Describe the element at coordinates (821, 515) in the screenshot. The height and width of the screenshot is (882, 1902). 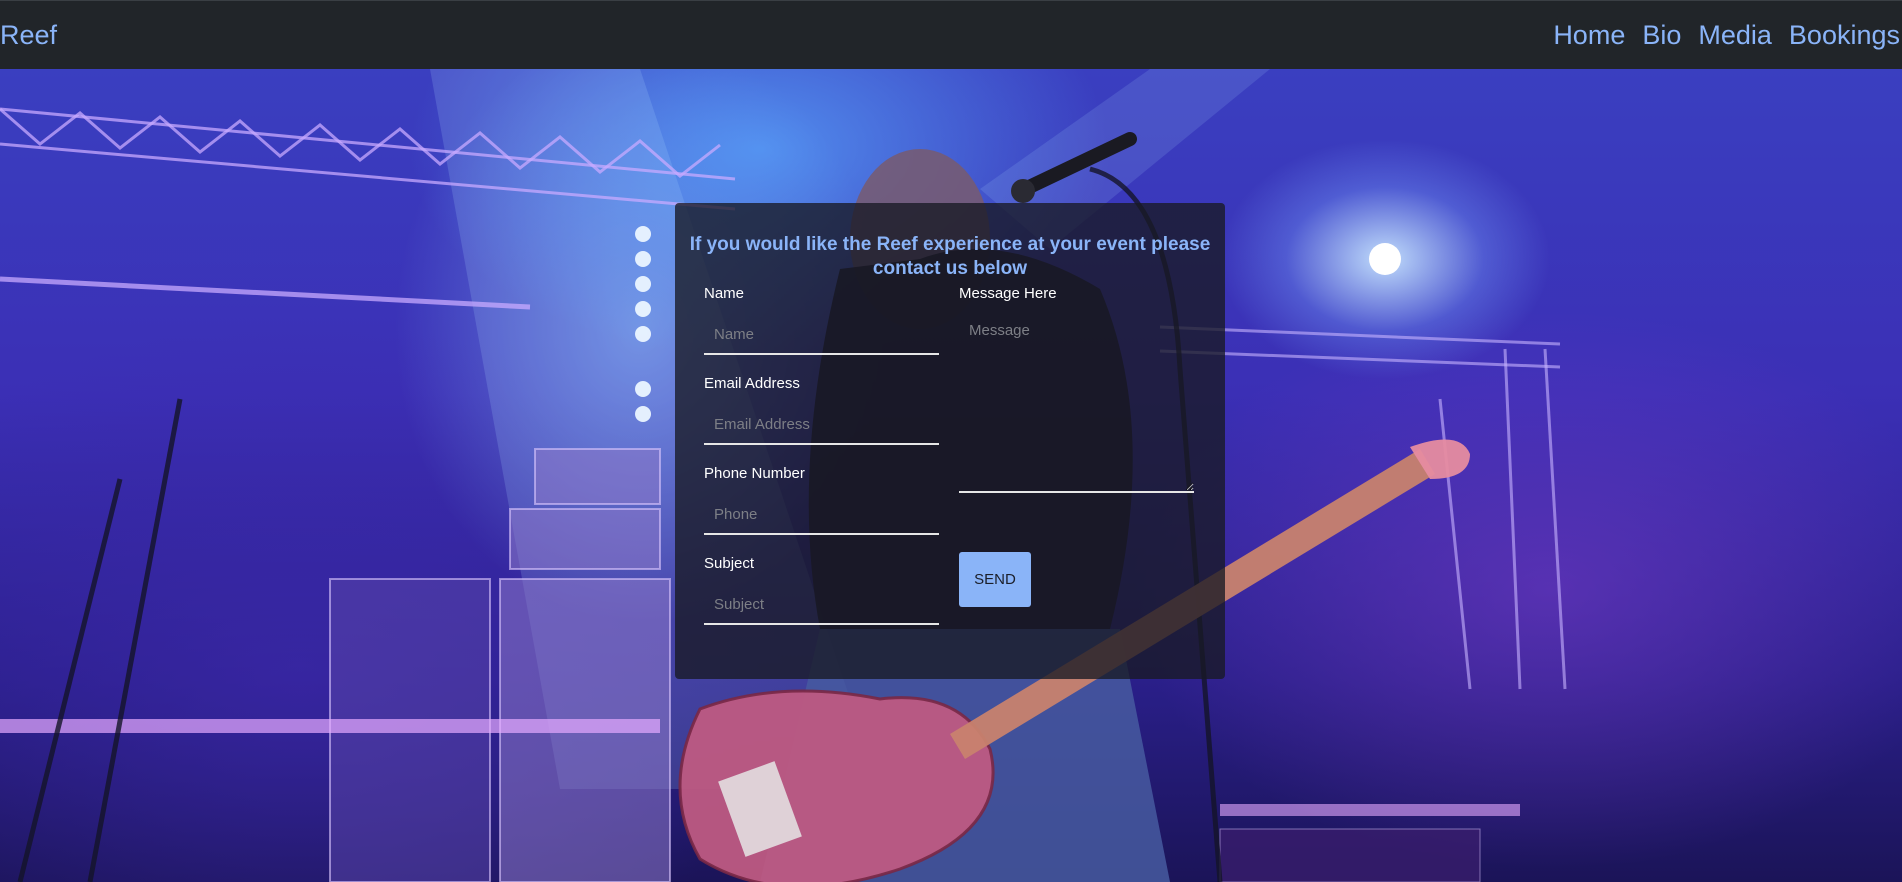
I see `phone-input` at that location.